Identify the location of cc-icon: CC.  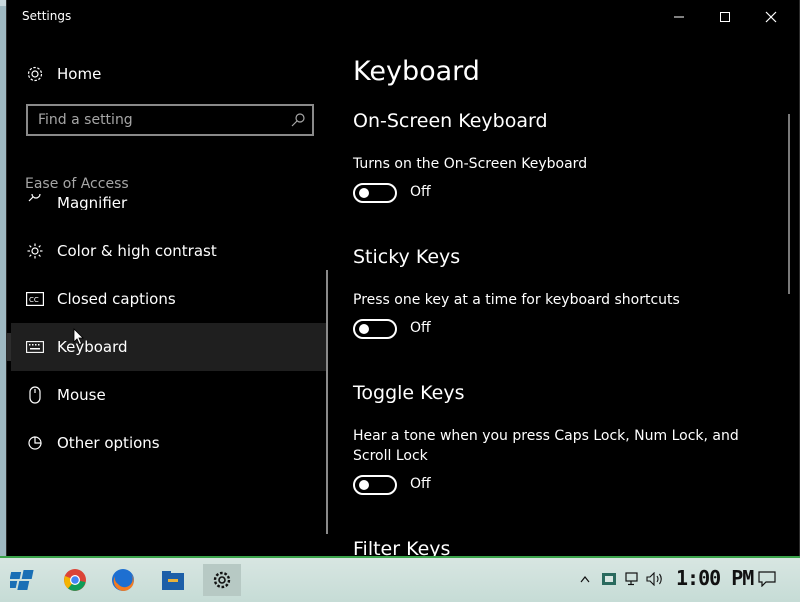
(35, 299).